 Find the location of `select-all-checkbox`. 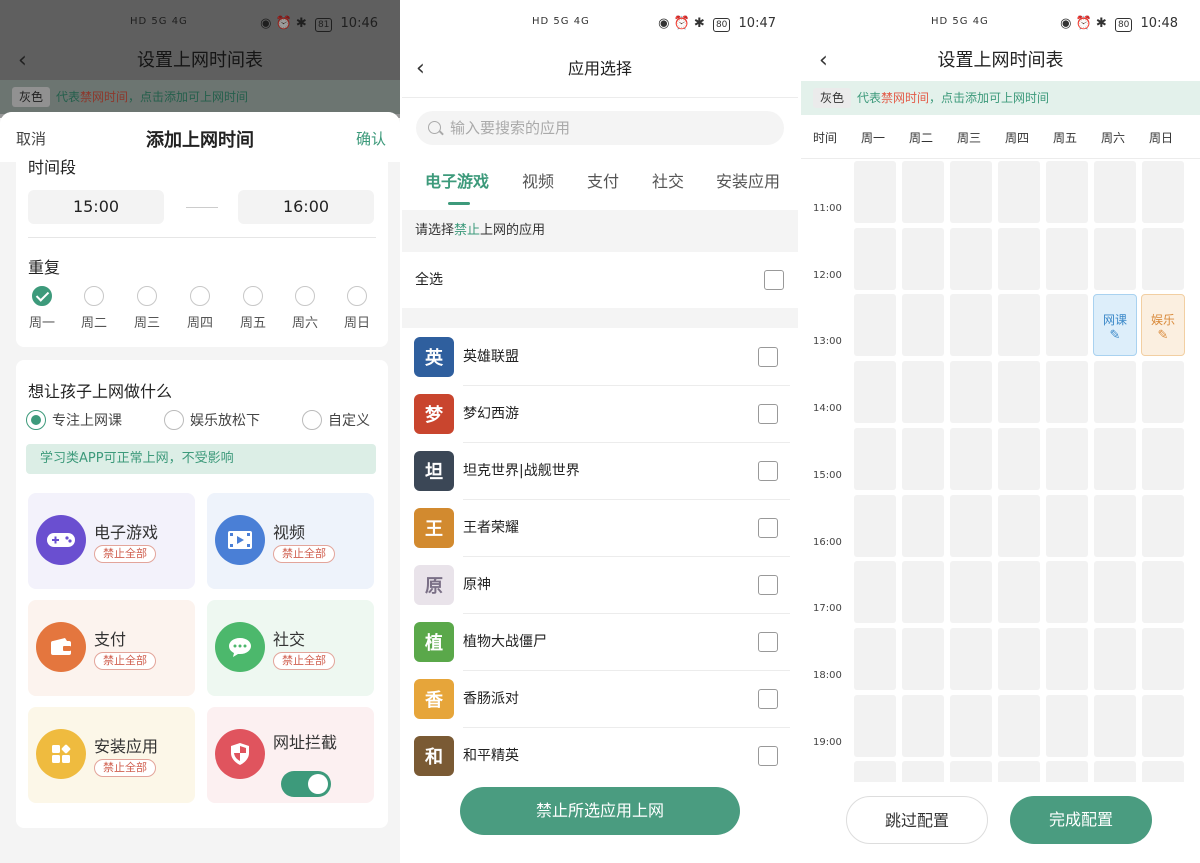

select-all-checkbox is located at coordinates (774, 280).